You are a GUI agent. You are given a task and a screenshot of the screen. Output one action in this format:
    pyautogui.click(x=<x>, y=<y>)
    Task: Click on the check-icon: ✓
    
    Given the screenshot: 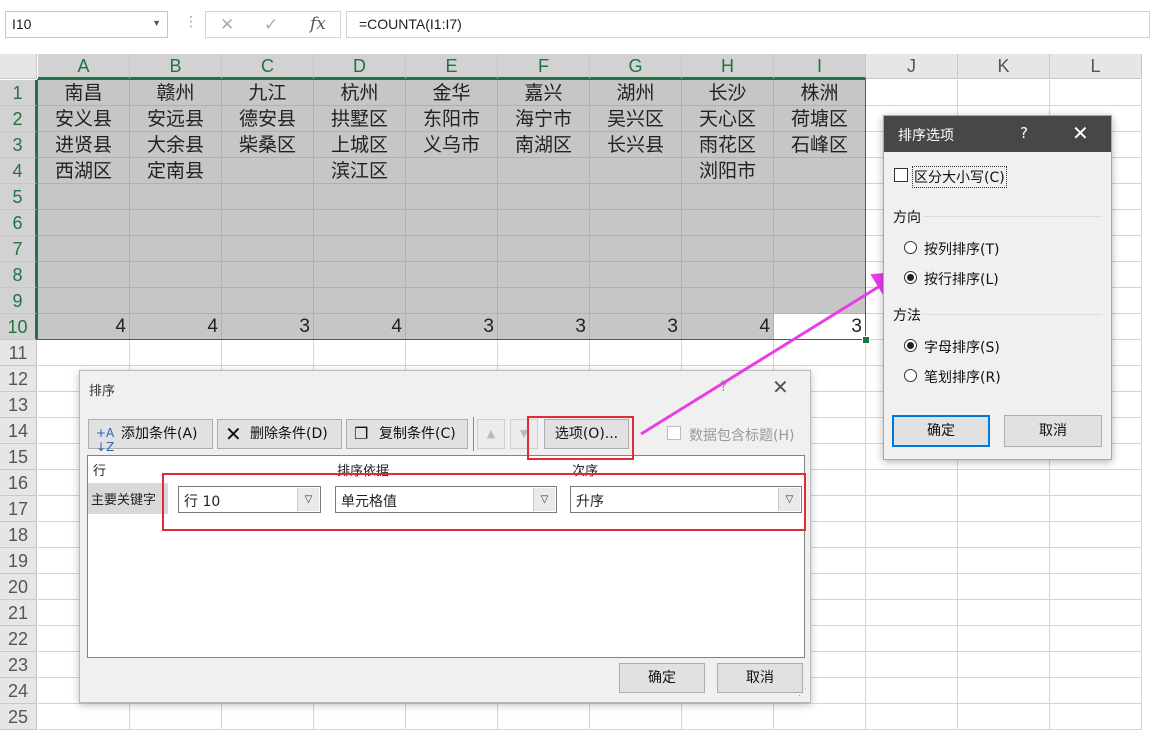 What is the action you would take?
    pyautogui.click(x=271, y=25)
    